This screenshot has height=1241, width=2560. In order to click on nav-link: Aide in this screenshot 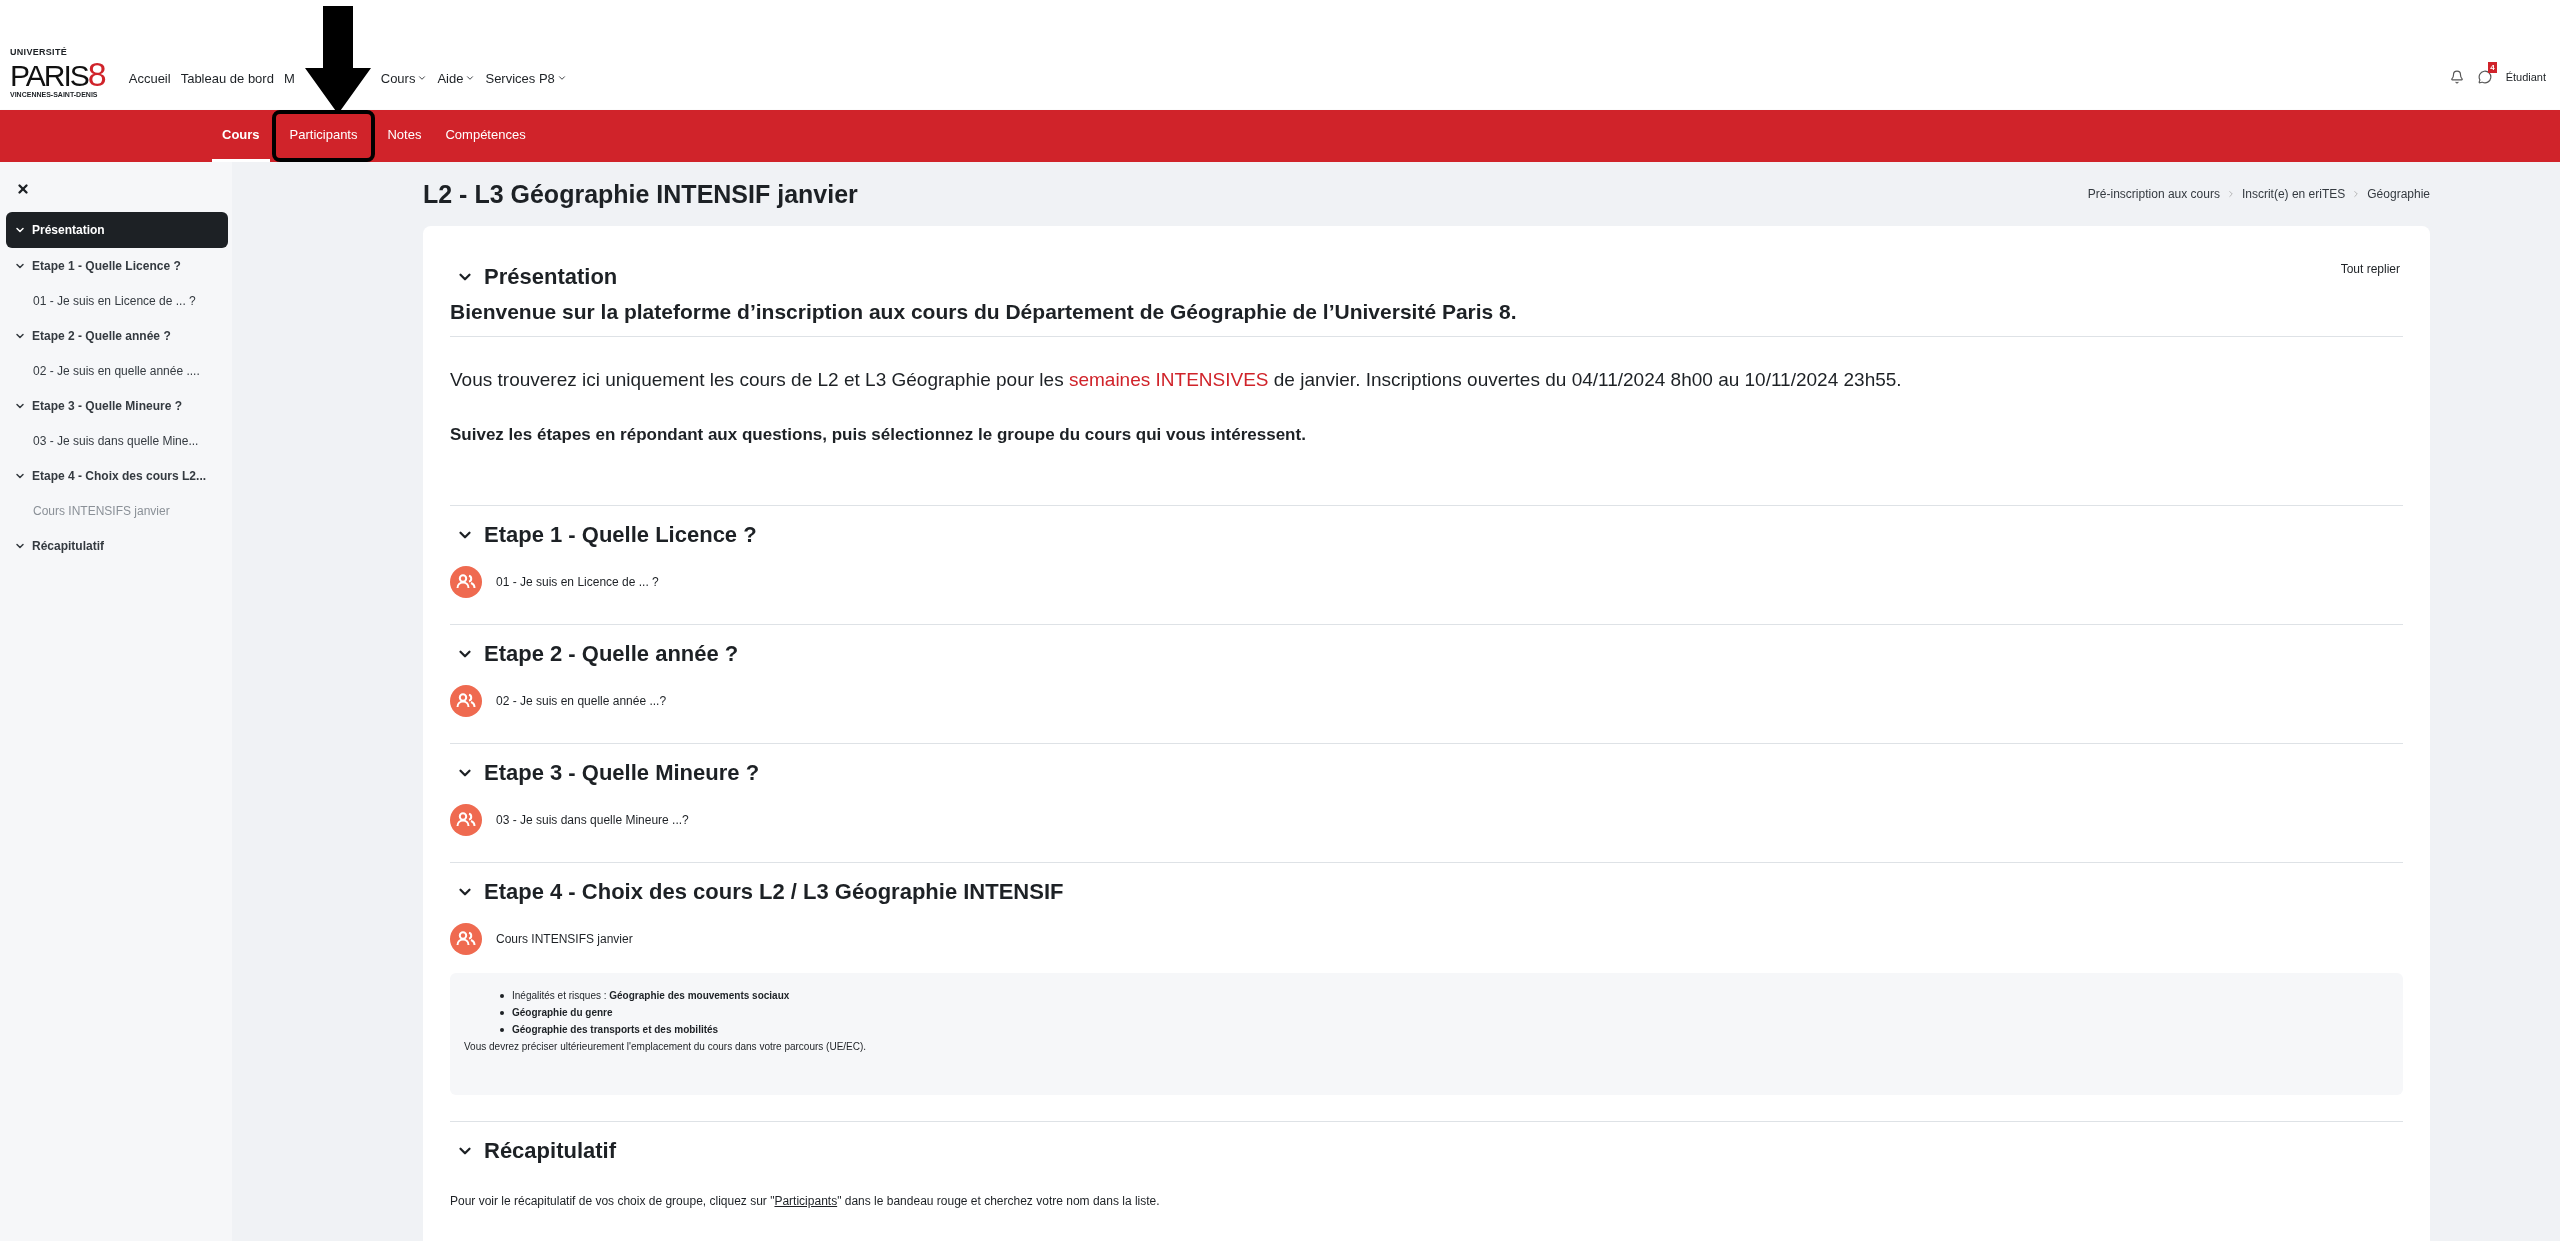, I will do `click(456, 78)`.